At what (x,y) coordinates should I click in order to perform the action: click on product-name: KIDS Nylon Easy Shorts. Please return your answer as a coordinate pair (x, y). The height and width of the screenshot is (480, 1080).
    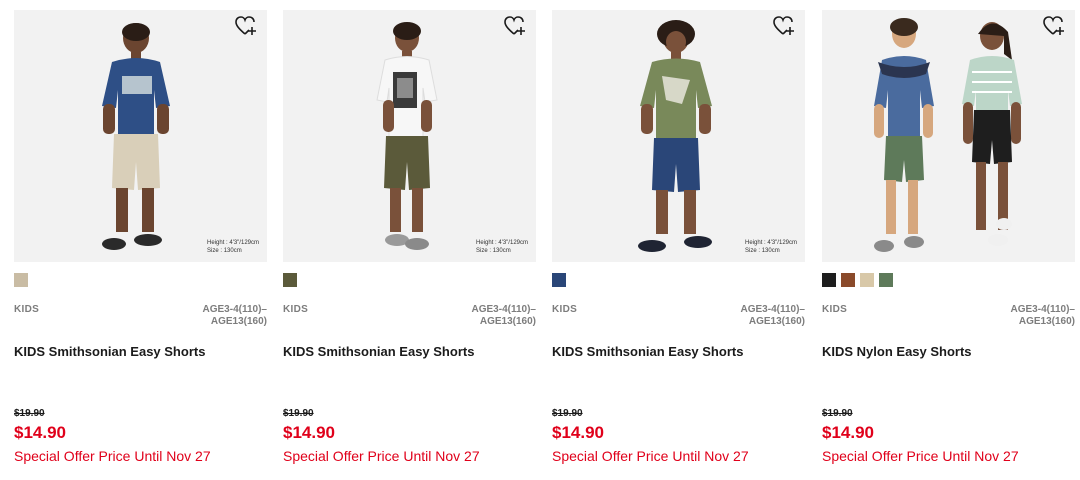
    Looking at the image, I should click on (897, 351).